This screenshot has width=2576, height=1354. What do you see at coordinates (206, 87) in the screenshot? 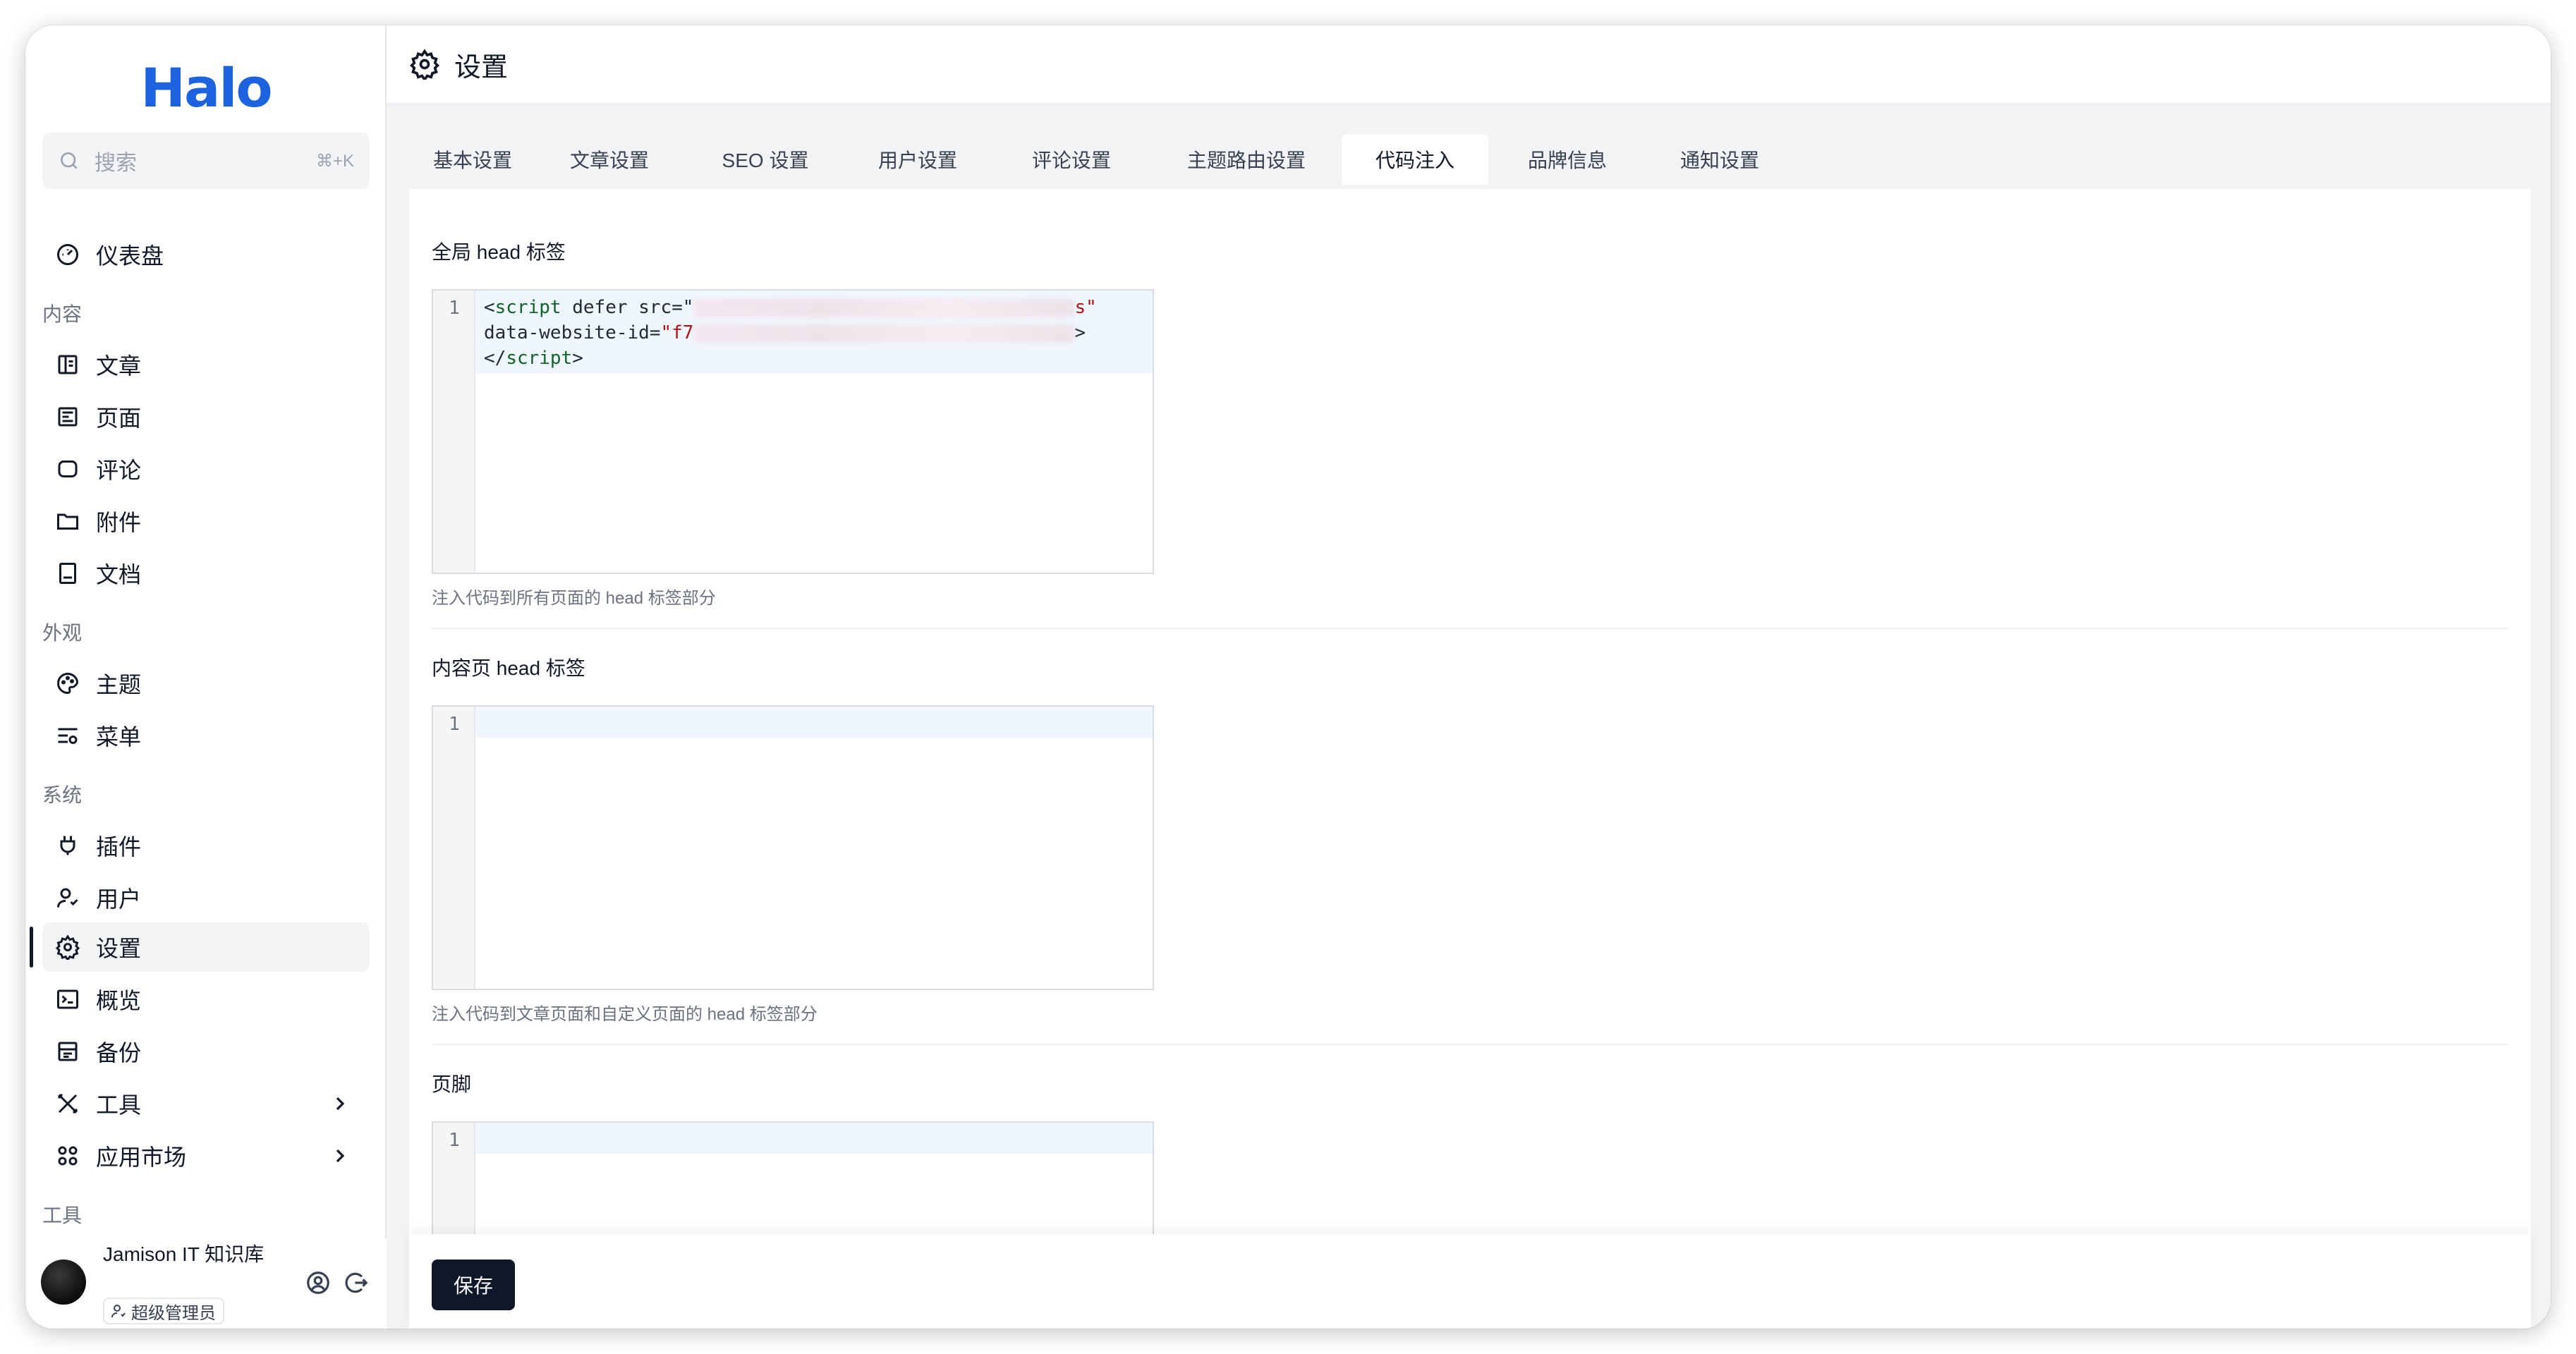
I see `halo-logo: Halo` at bounding box center [206, 87].